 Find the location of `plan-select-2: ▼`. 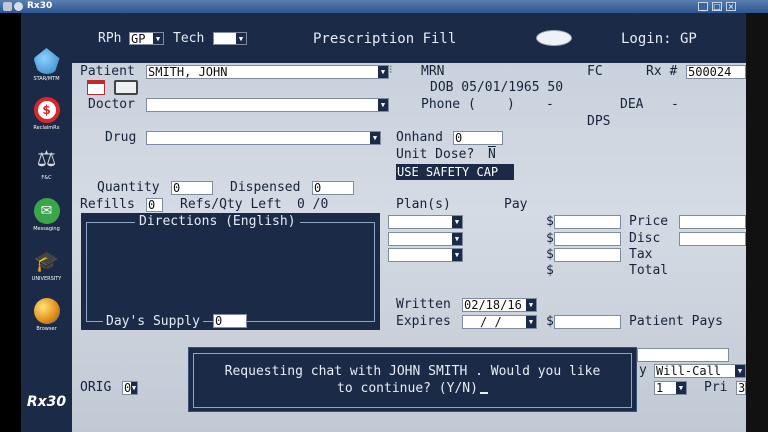

plan-select-2: ▼ is located at coordinates (425, 239).